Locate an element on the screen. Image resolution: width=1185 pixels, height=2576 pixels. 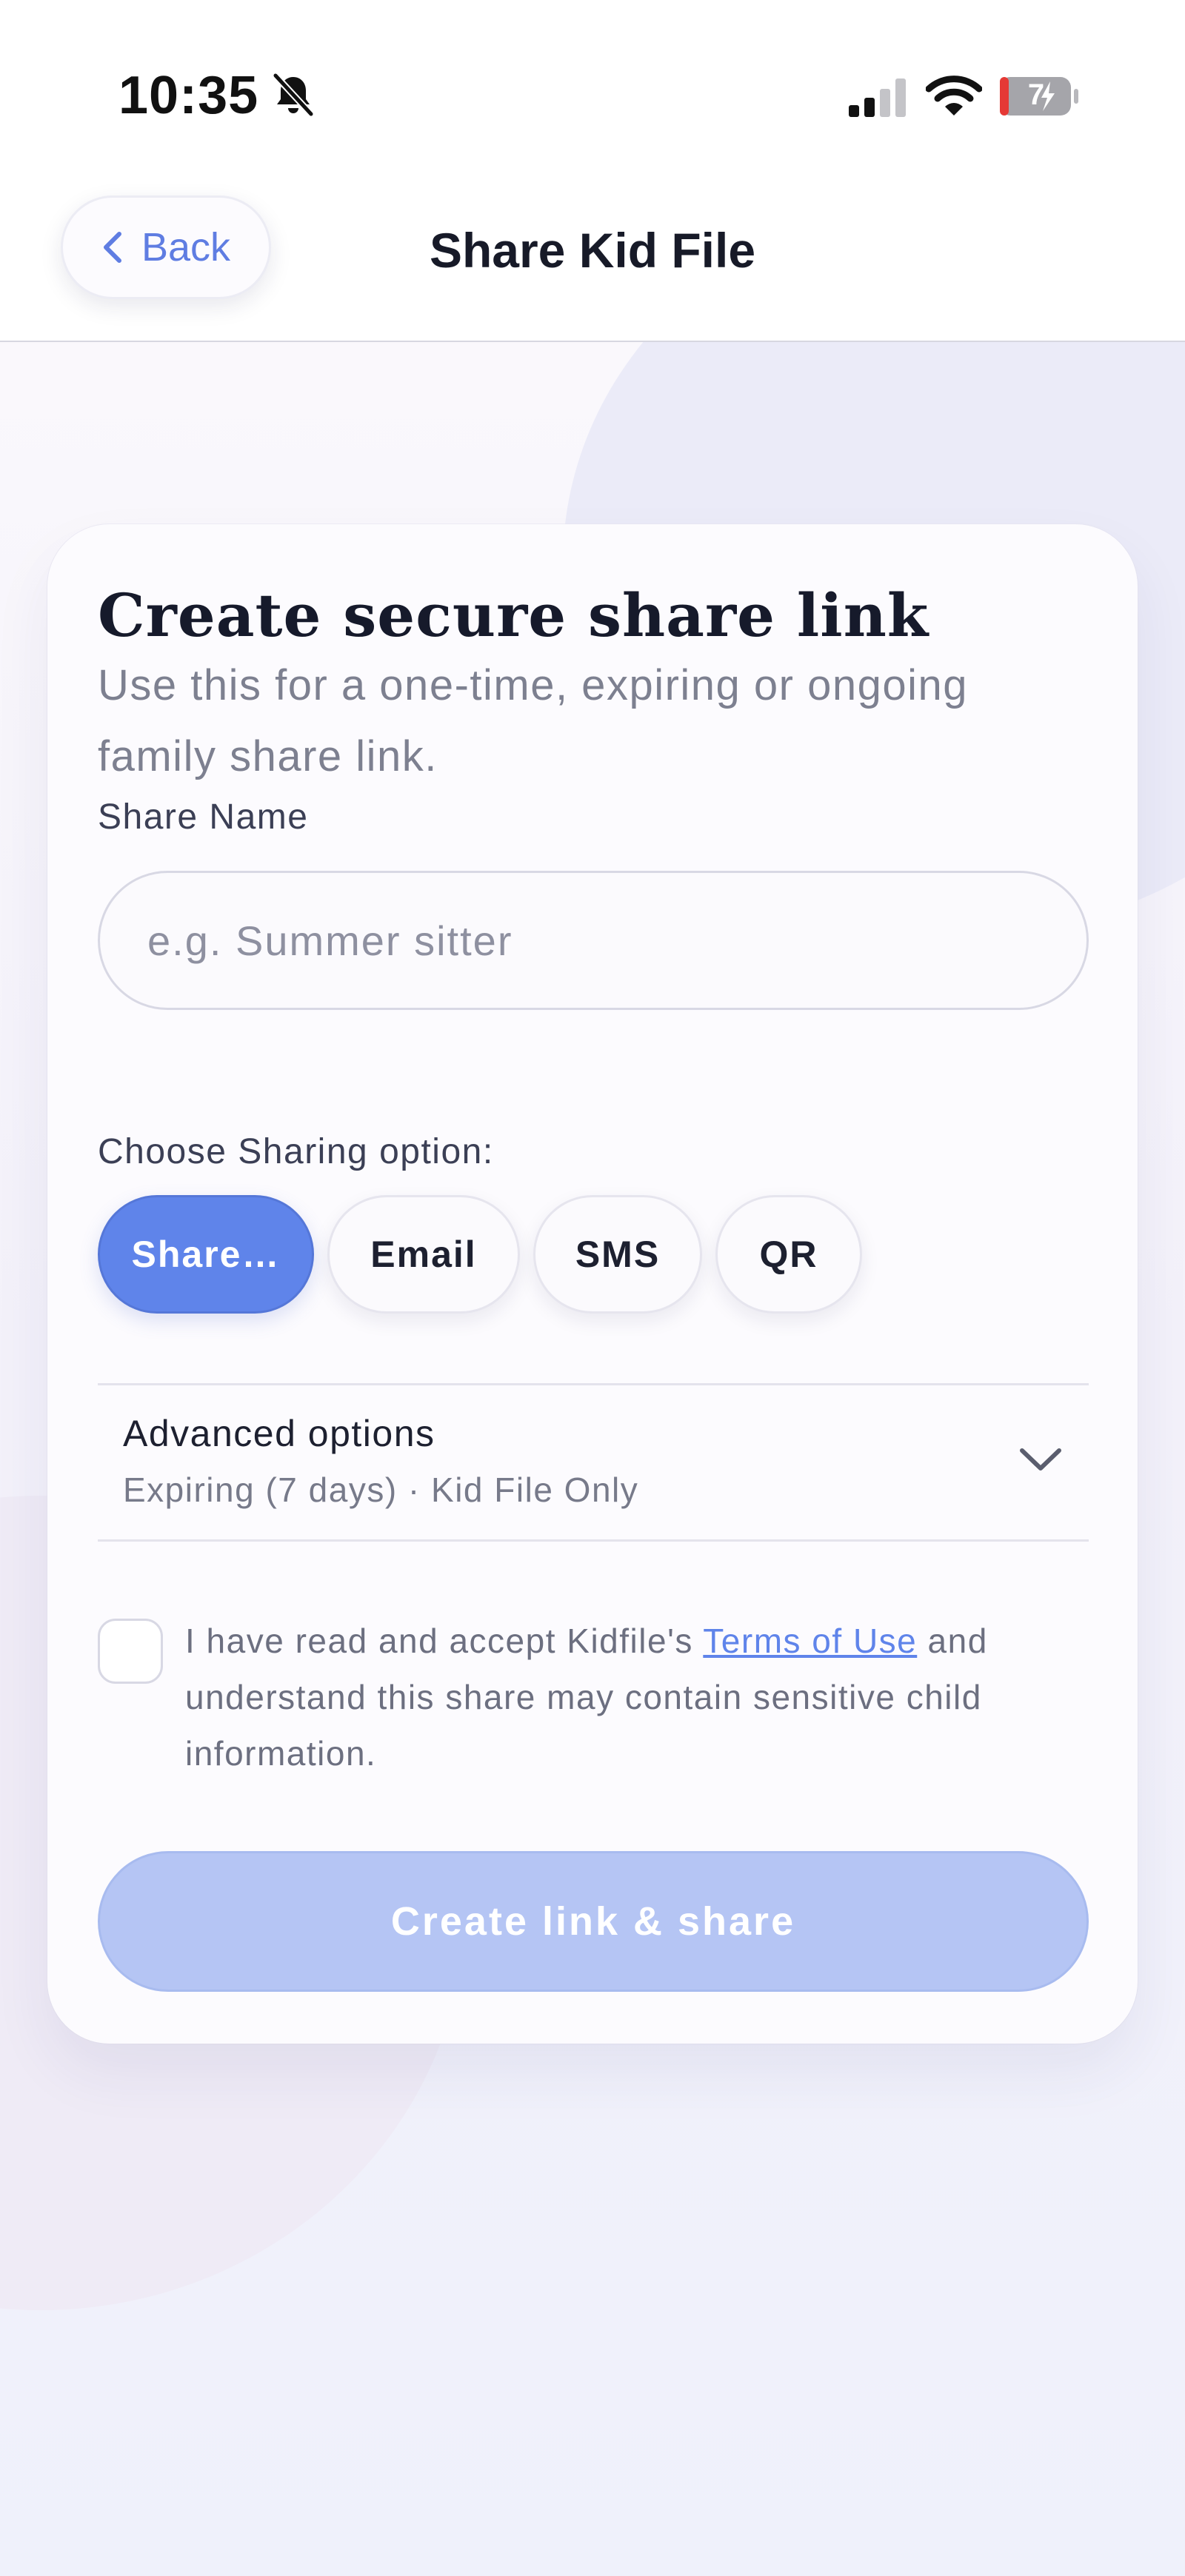
sharing-option-qr: QR is located at coordinates (788, 1254).